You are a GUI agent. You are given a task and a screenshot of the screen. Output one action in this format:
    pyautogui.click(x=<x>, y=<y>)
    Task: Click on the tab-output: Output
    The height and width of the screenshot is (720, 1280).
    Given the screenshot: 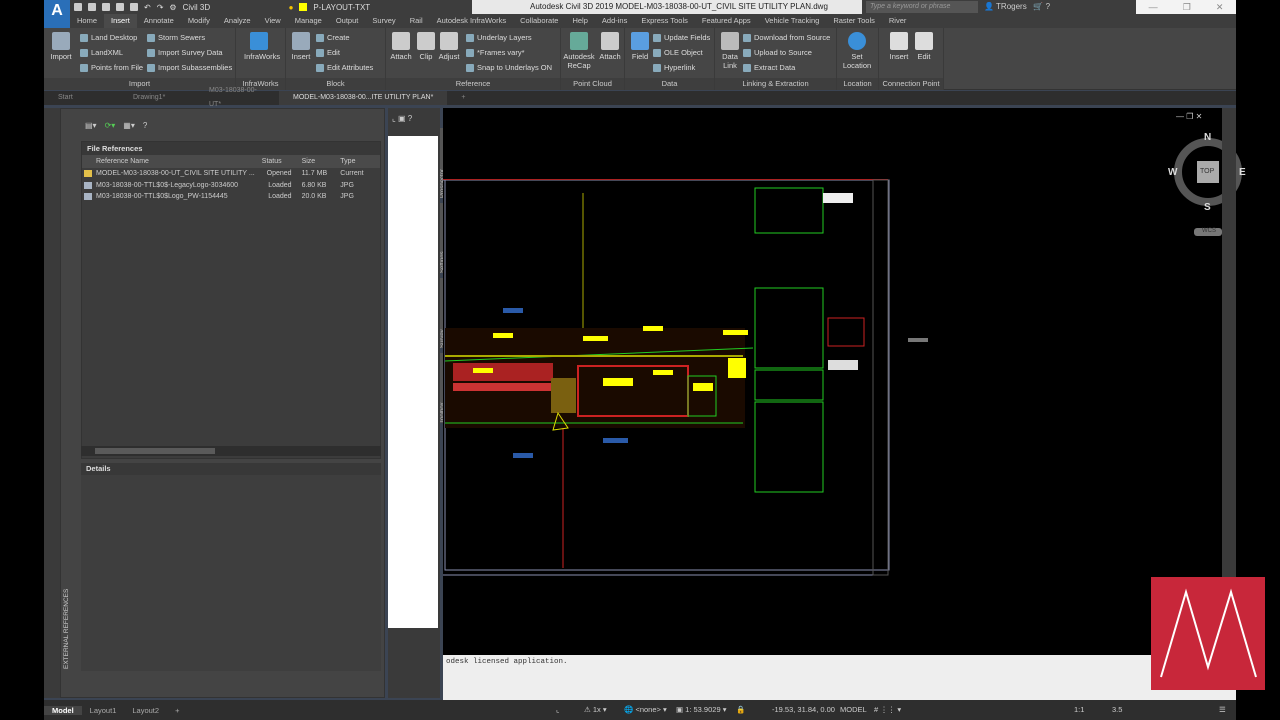 What is the action you would take?
    pyautogui.click(x=347, y=21)
    